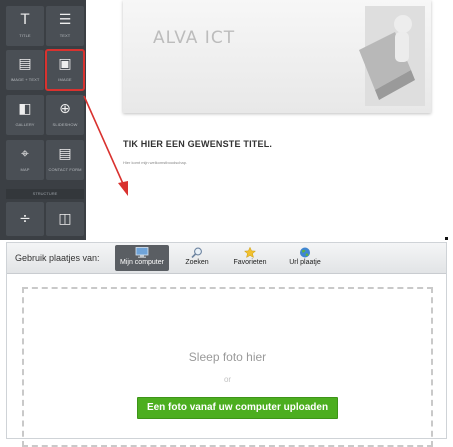 Image resolution: width=453 pixels, height=447 pixels. What do you see at coordinates (25, 124) in the screenshot?
I see `gallery-tile-label: gallery` at bounding box center [25, 124].